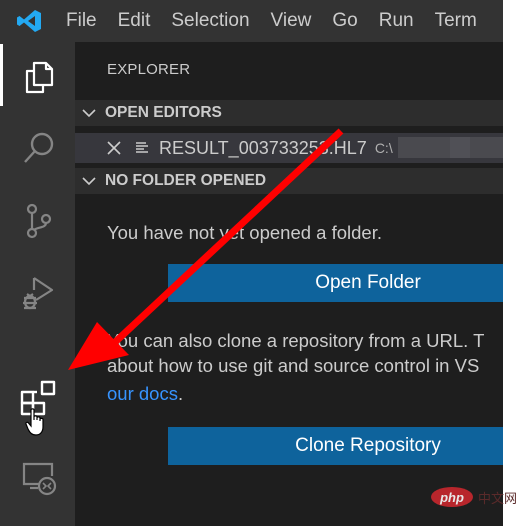 Image resolution: width=529 pixels, height=526 pixels. Describe the element at coordinates (180, 393) in the screenshot. I see `docs-suffix: .` at that location.